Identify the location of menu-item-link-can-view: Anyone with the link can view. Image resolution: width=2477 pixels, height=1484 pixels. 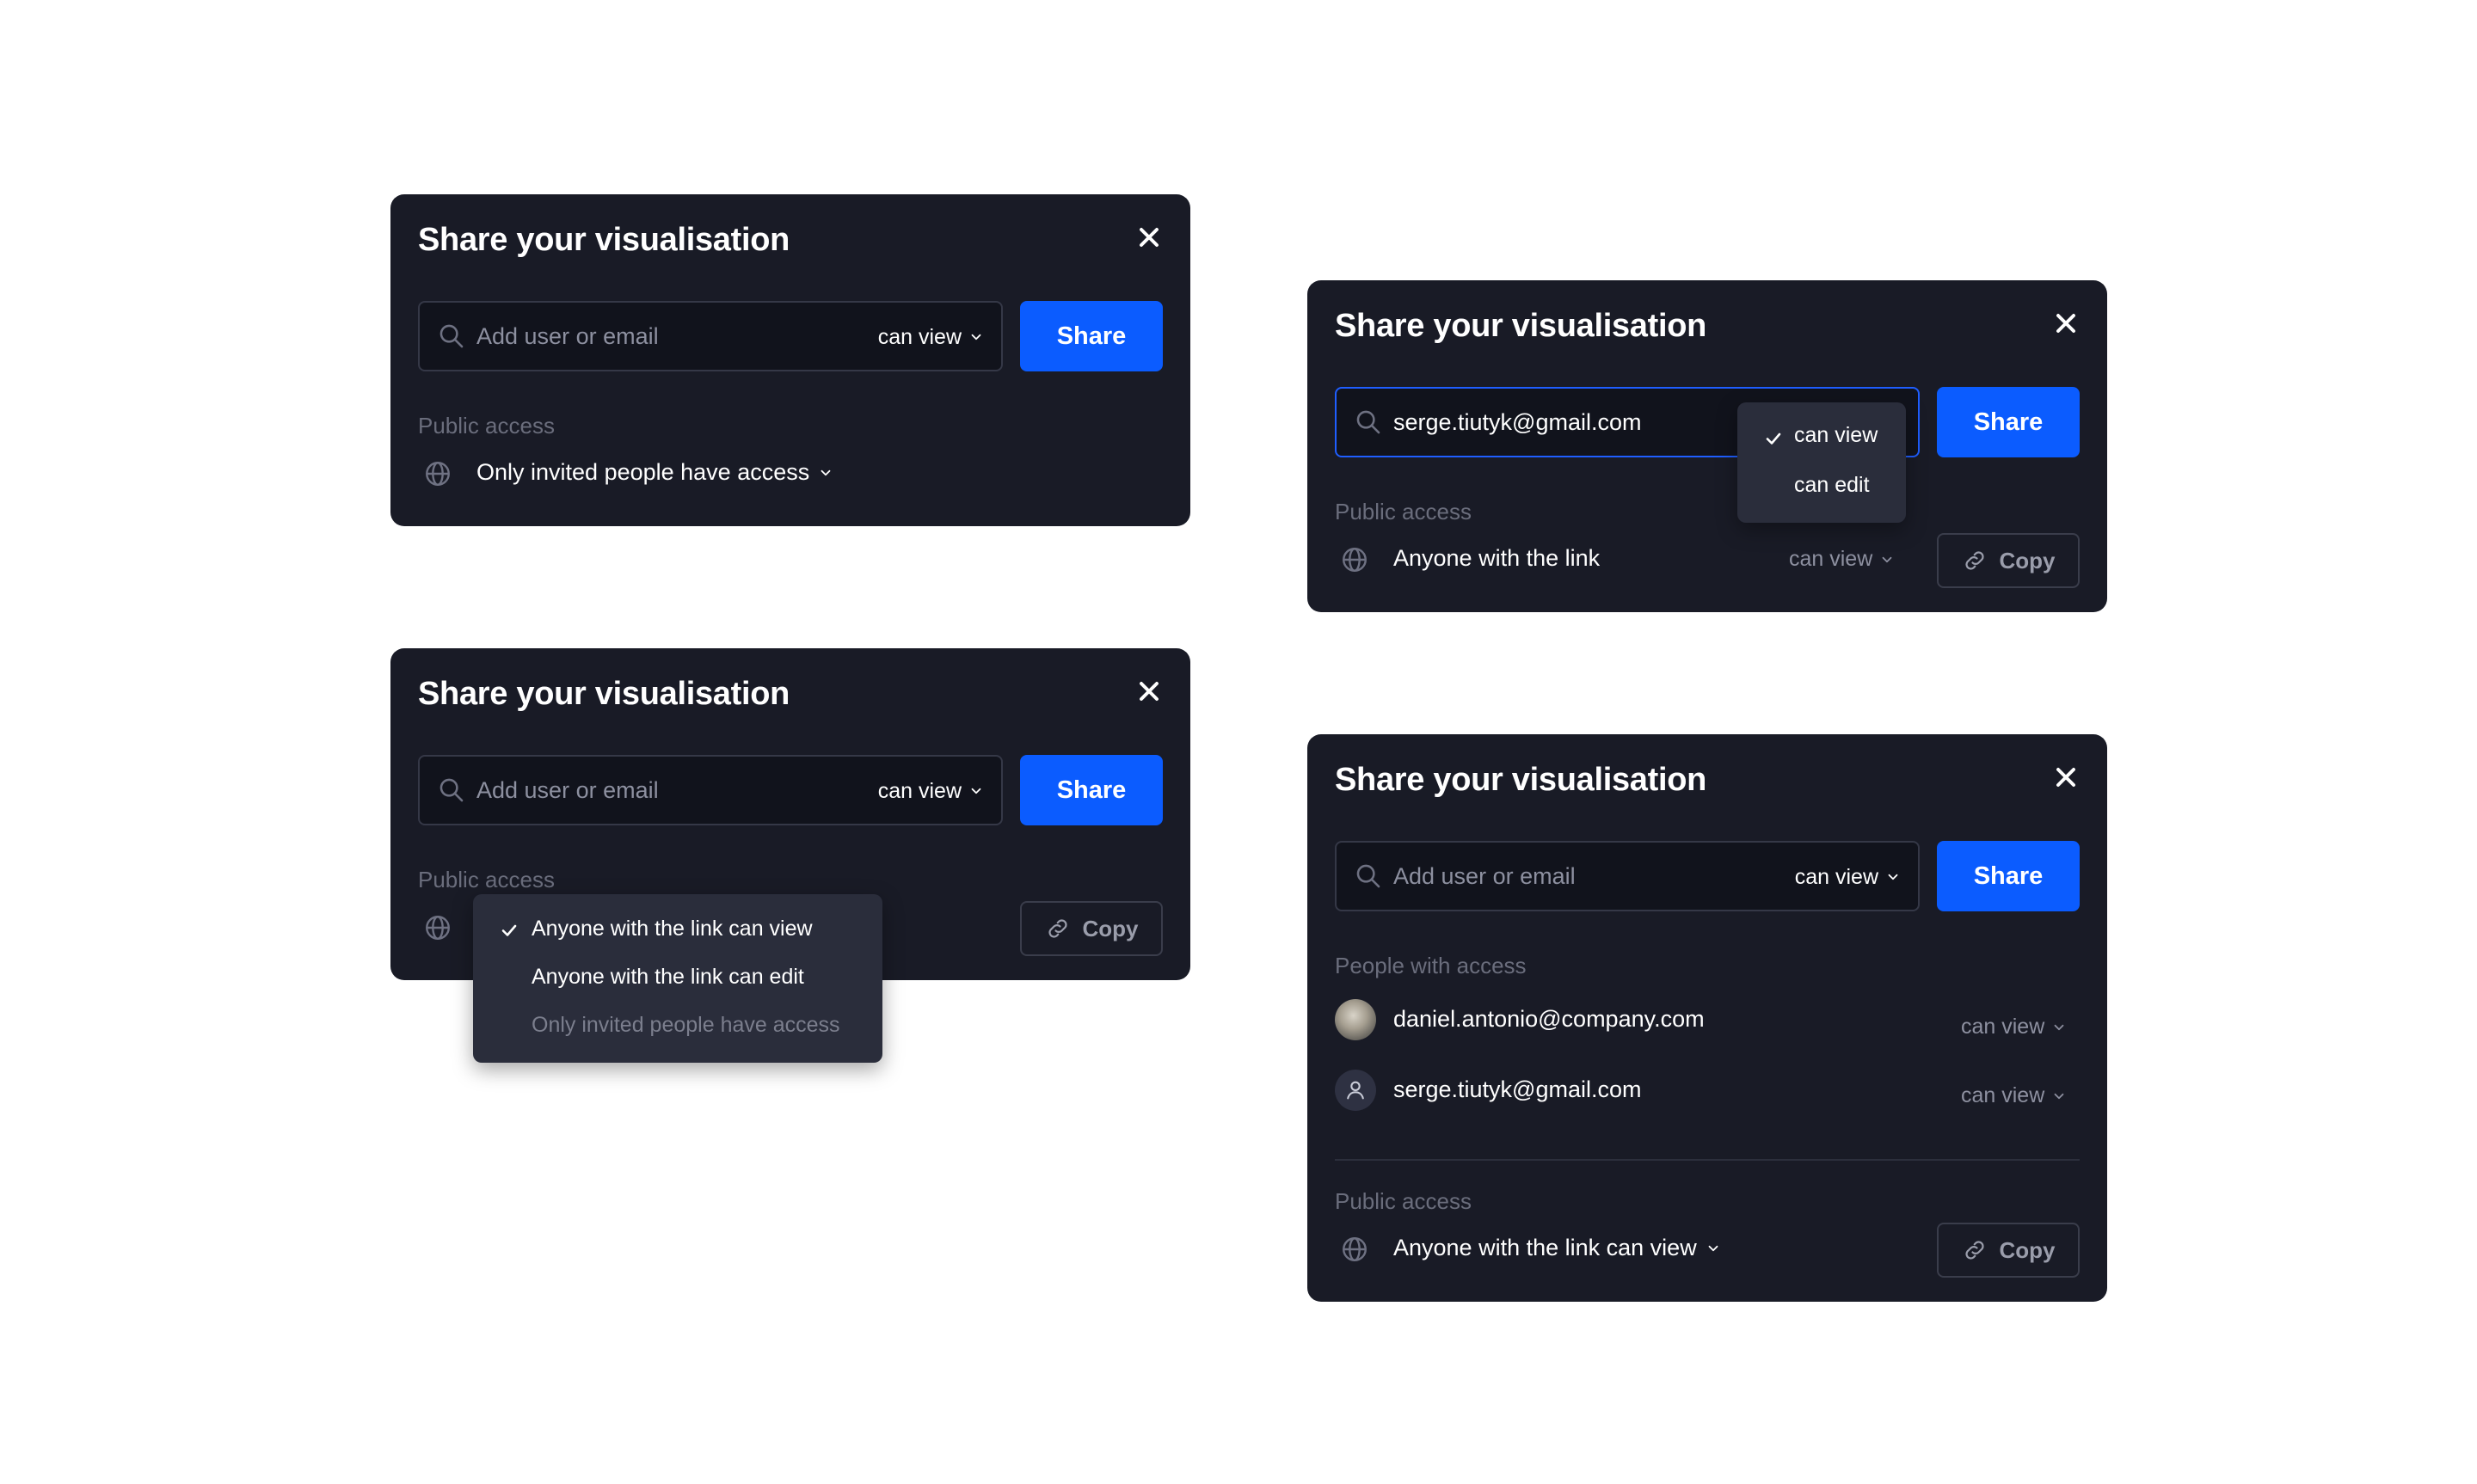
(672, 929).